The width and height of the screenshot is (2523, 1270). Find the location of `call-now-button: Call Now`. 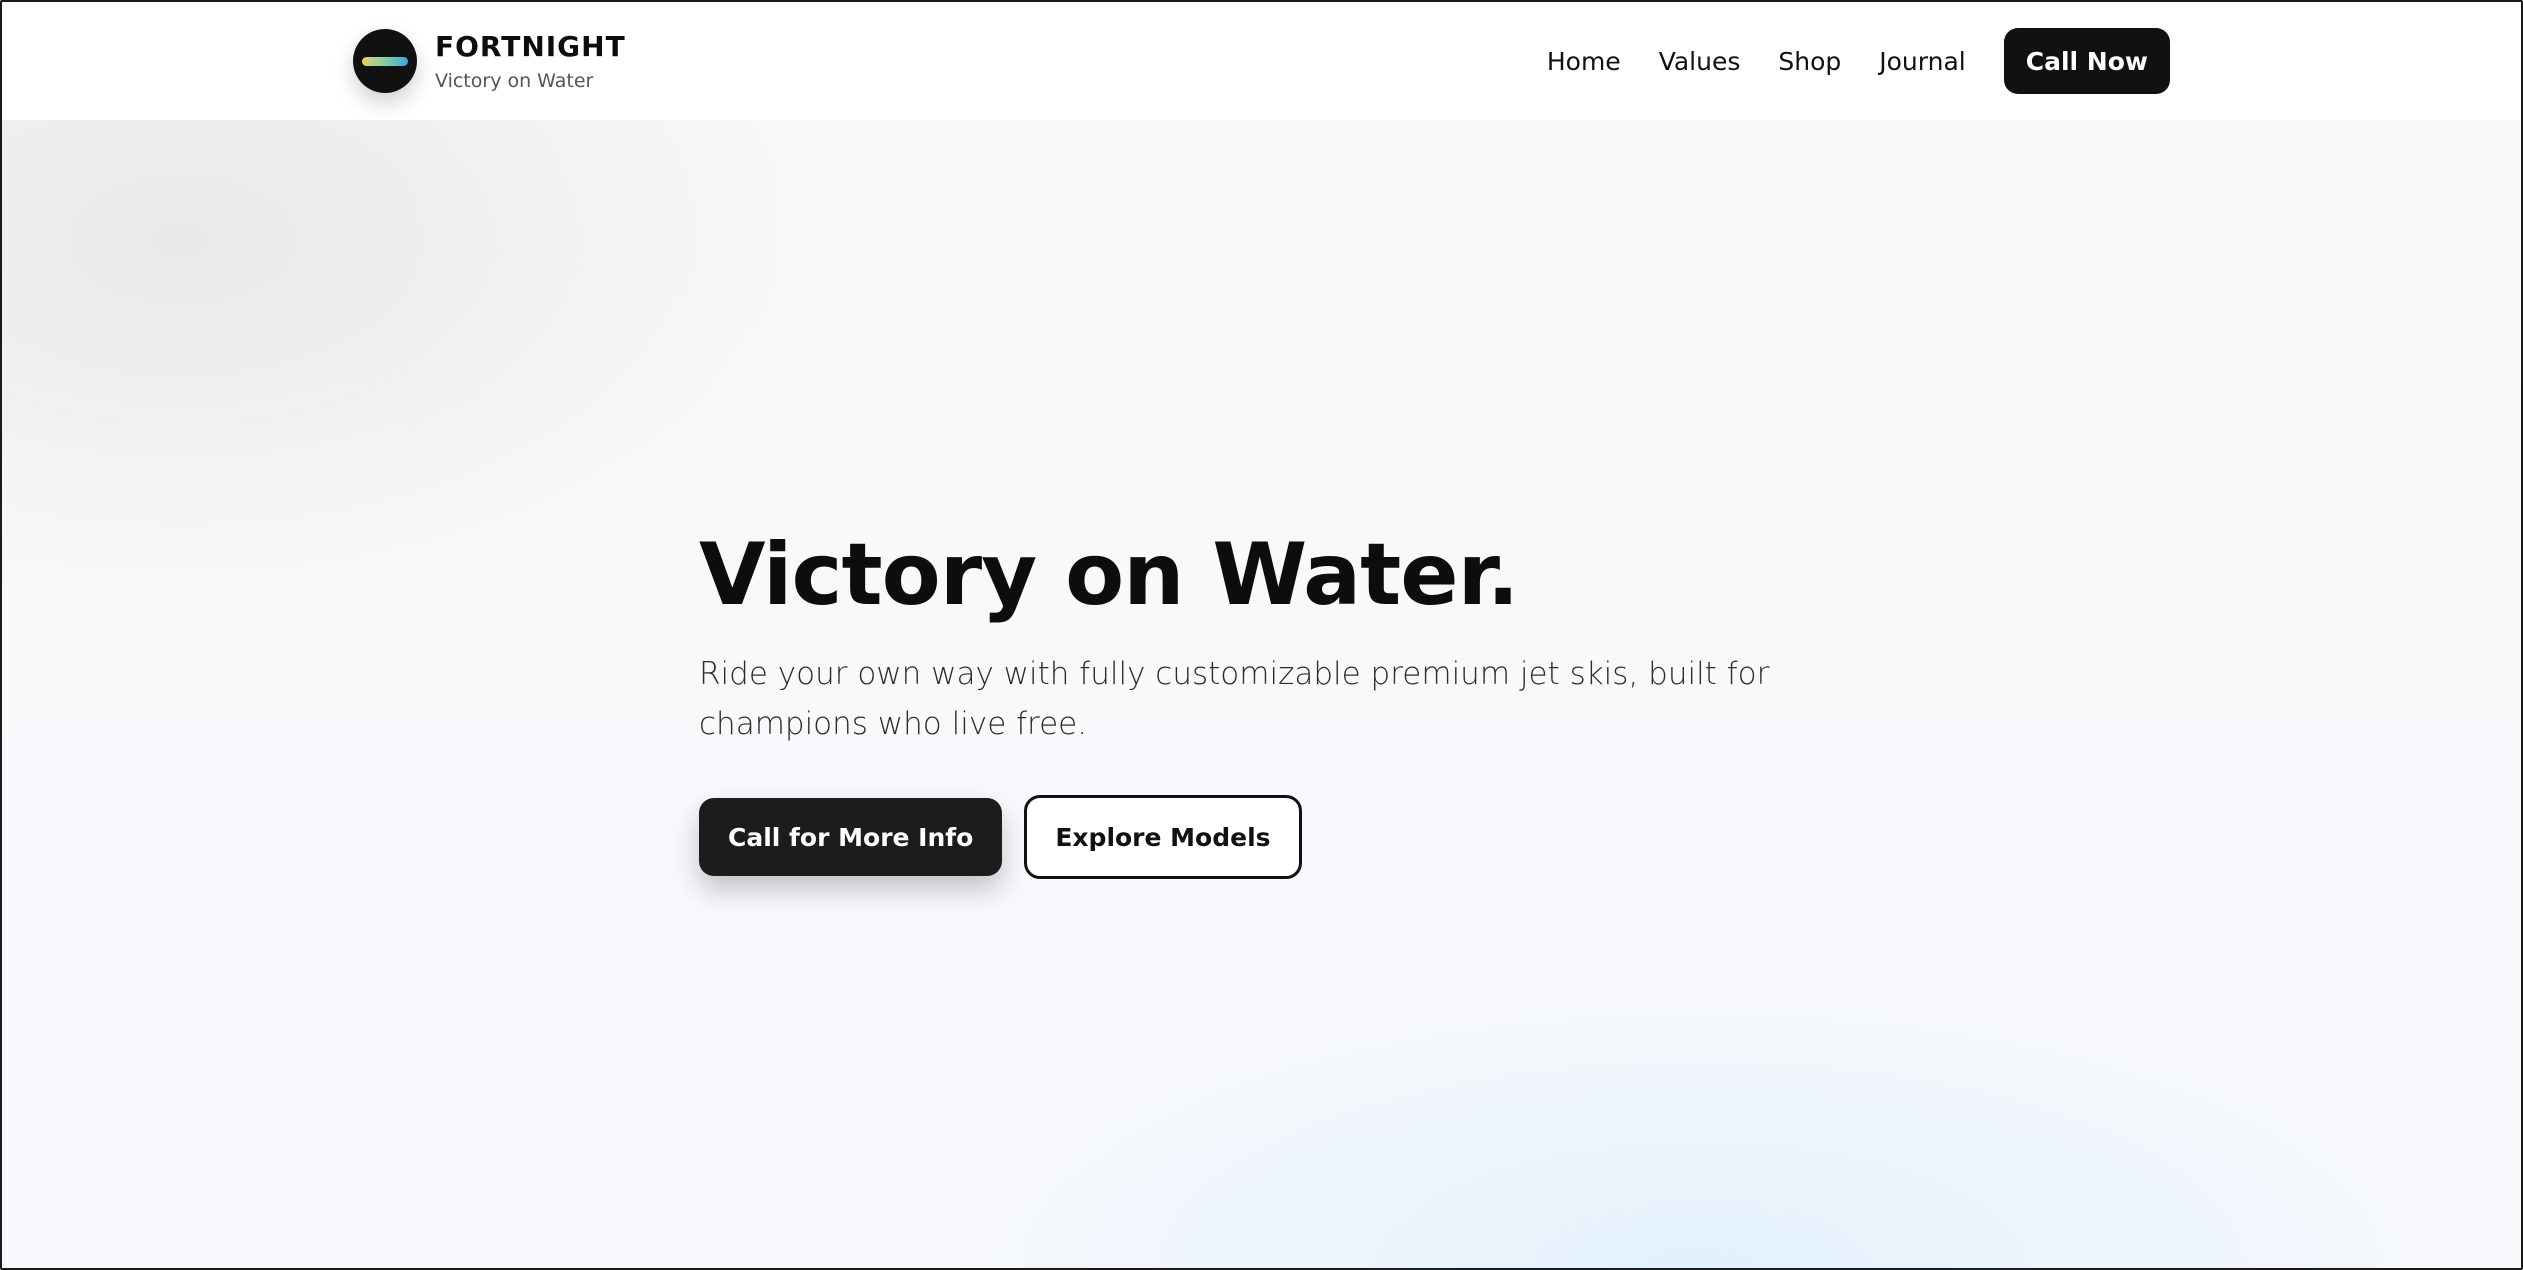

call-now-button: Call Now is located at coordinates (2086, 61).